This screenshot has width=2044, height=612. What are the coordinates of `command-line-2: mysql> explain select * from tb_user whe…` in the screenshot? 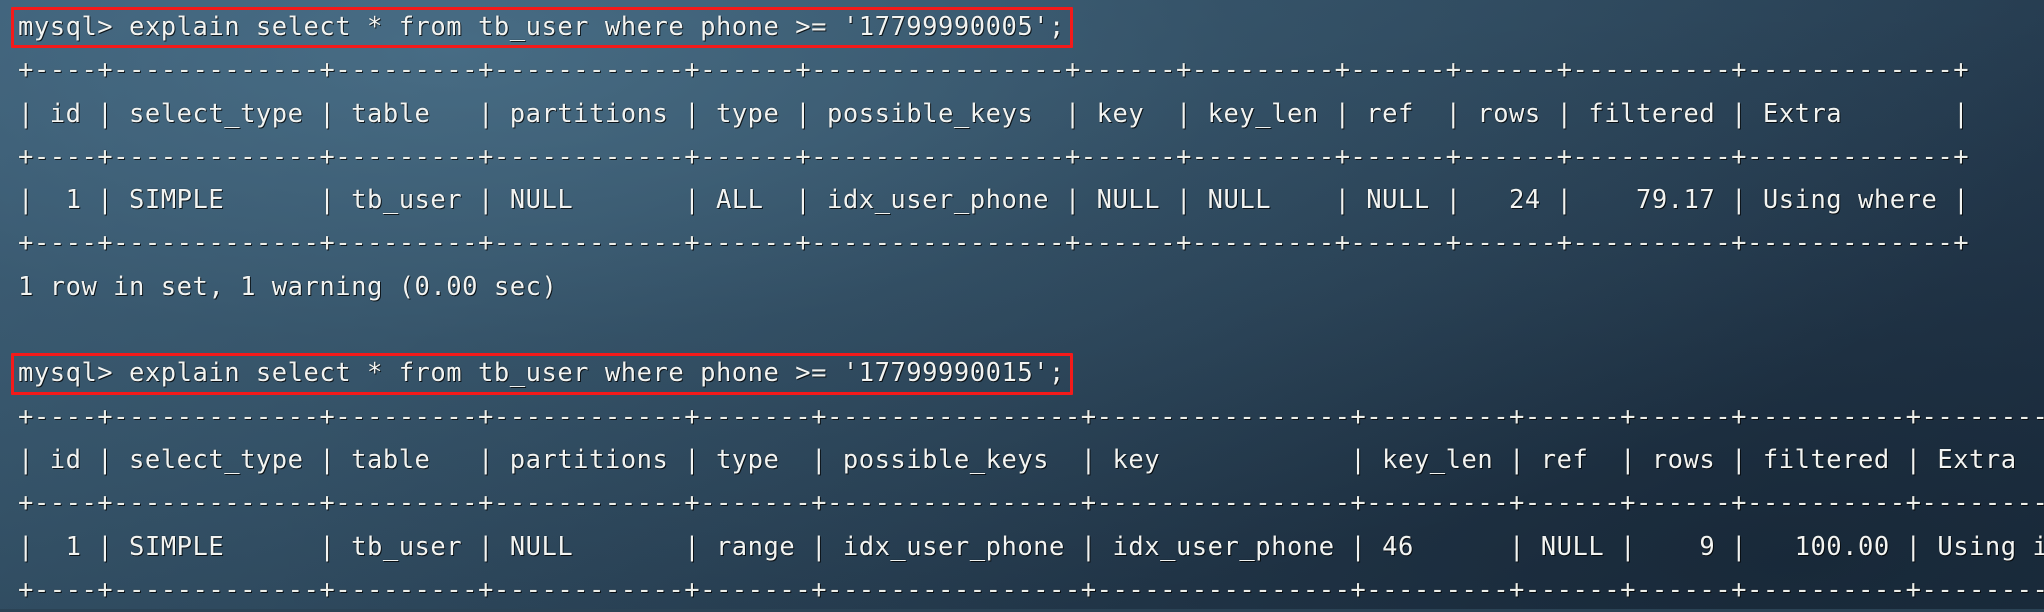 It's located at (1027, 373).